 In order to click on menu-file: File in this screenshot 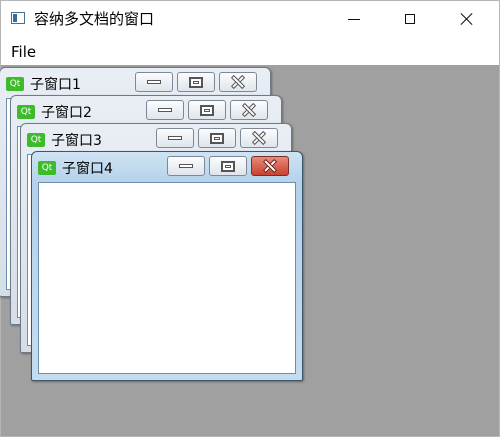, I will do `click(23, 52)`.